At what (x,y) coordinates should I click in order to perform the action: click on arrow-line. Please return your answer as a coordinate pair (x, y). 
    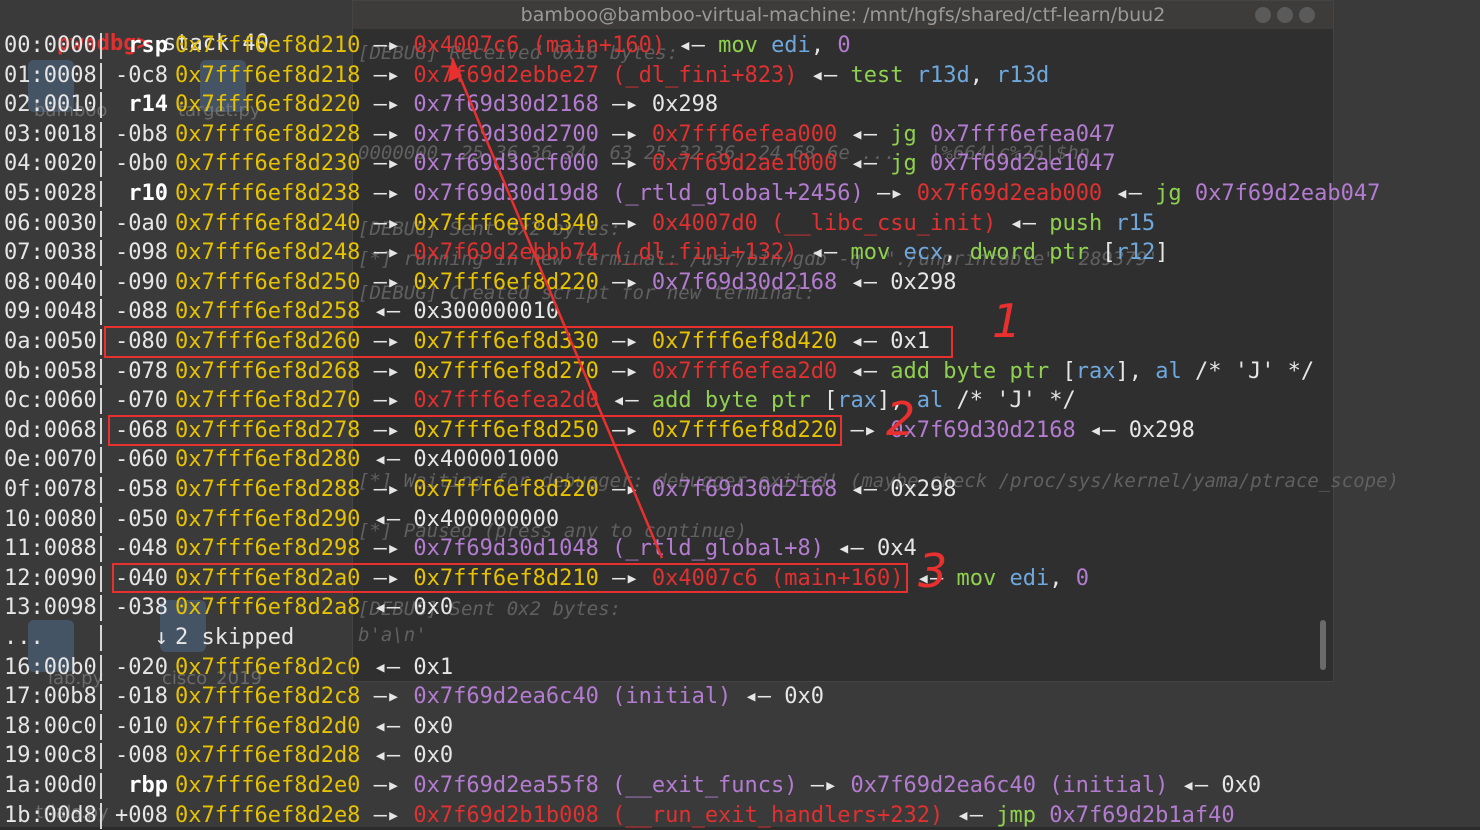
    Looking at the image, I should click on (557, 308).